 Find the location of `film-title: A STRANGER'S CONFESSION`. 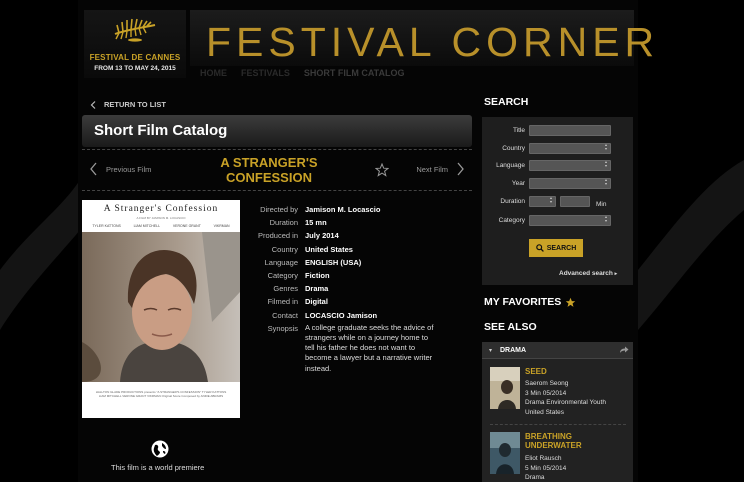

film-title: A STRANGER'S CONFESSION is located at coordinates (269, 170).